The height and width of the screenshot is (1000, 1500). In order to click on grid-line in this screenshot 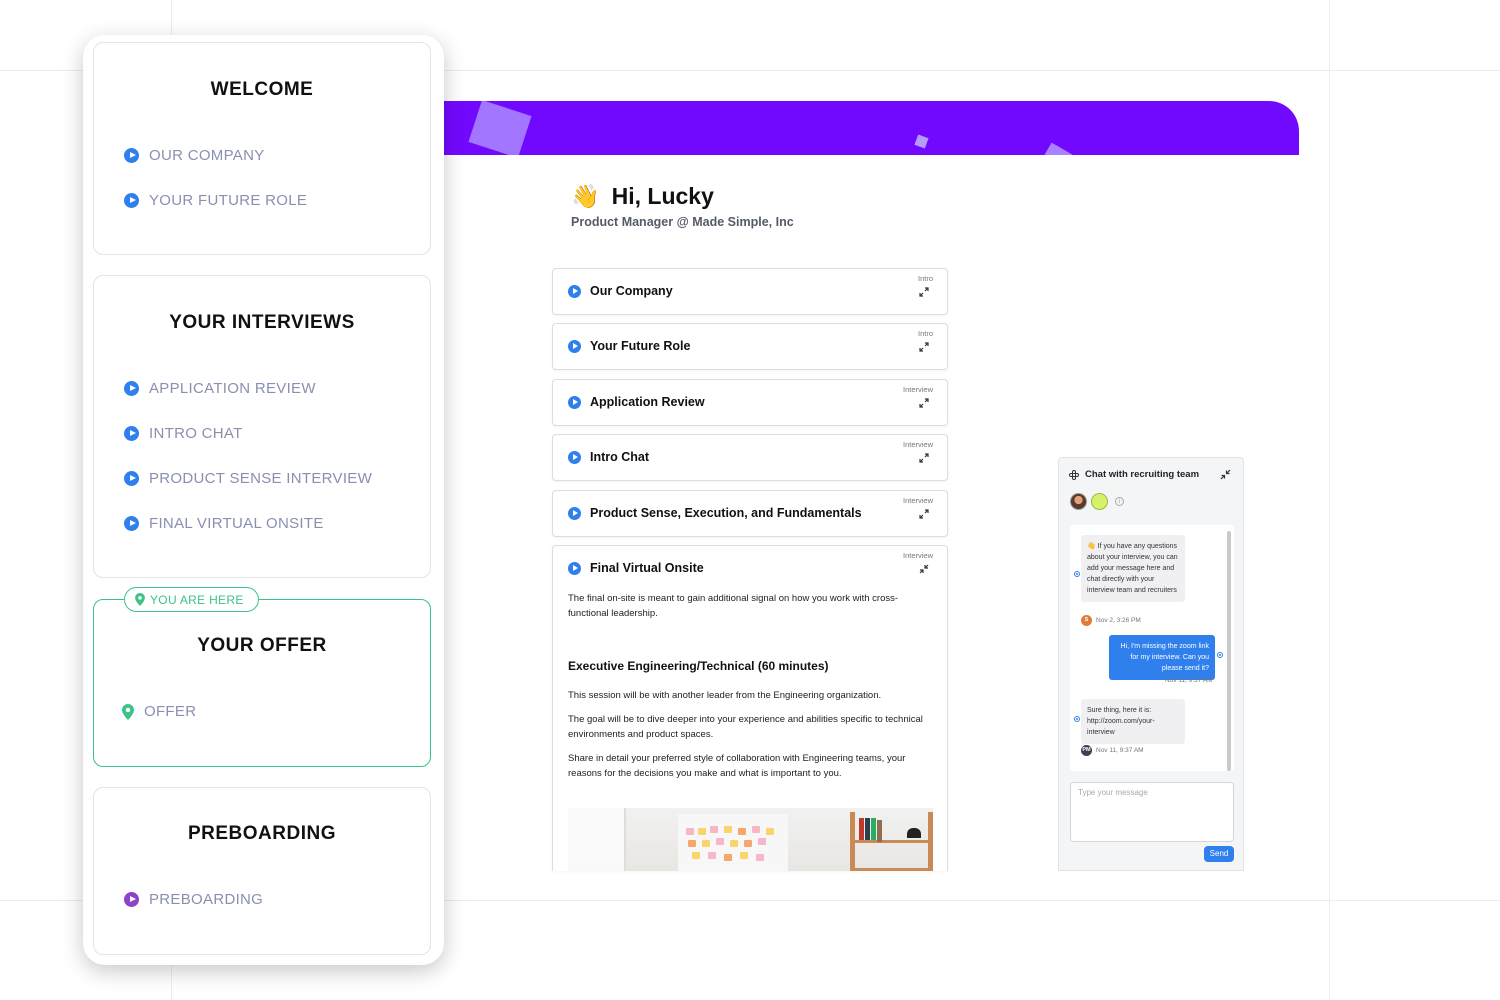, I will do `click(1329, 500)`.